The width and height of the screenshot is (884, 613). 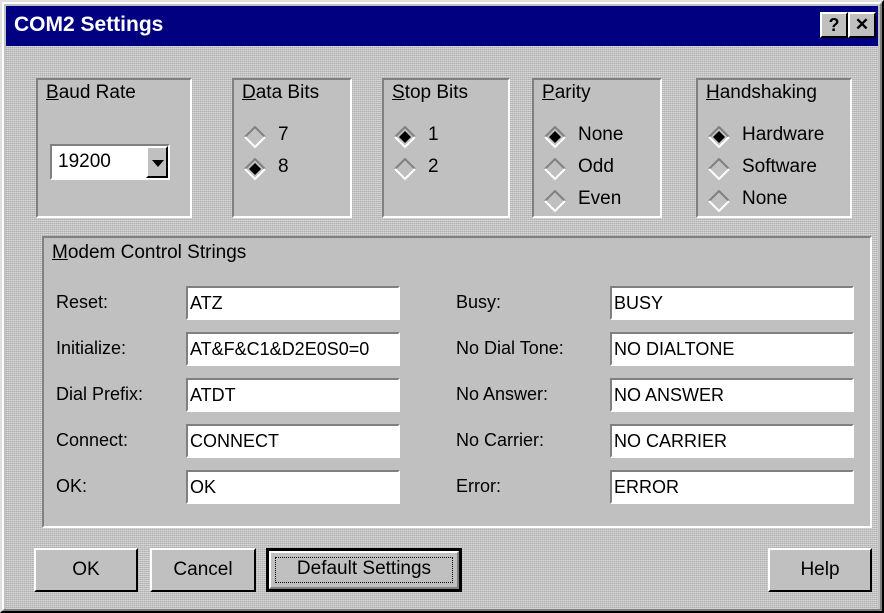 What do you see at coordinates (442, 26) in the screenshot?
I see `title-bar: COM2 Settings ? ✕` at bounding box center [442, 26].